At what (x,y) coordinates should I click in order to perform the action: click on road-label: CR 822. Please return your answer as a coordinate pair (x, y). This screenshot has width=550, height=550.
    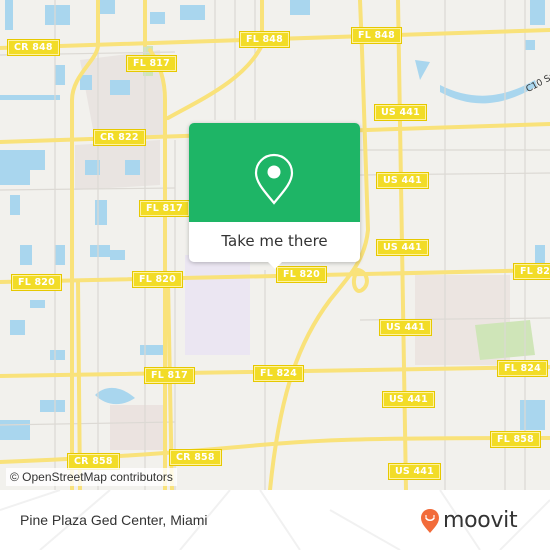
    Looking at the image, I should click on (119, 137).